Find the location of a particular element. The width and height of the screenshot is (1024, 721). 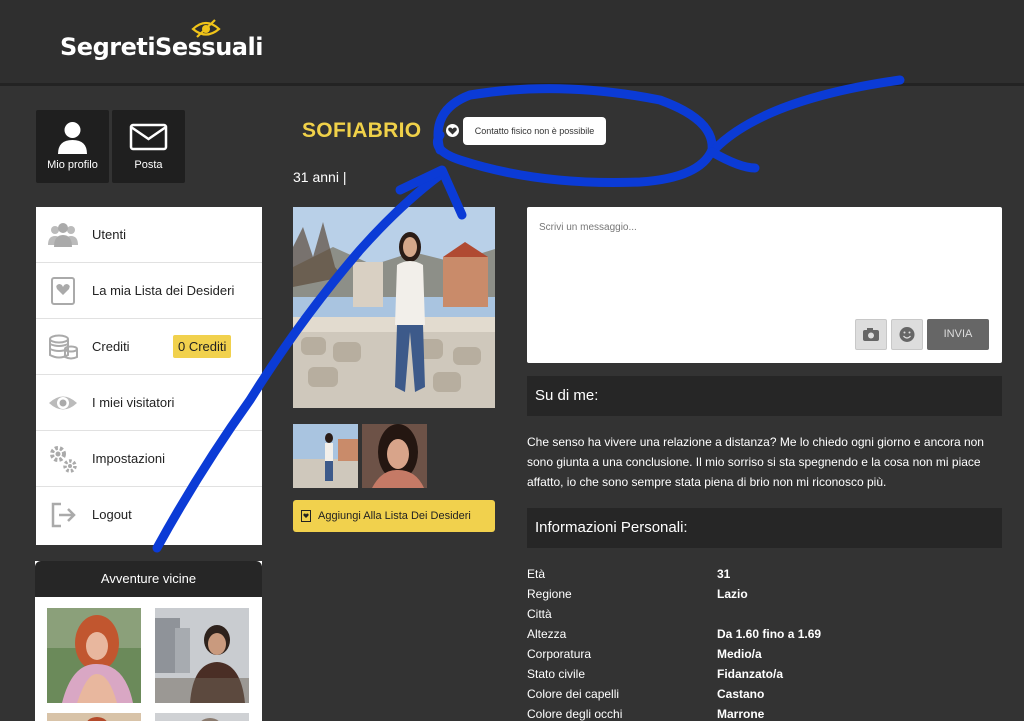

info-value: Marrone is located at coordinates (741, 714).